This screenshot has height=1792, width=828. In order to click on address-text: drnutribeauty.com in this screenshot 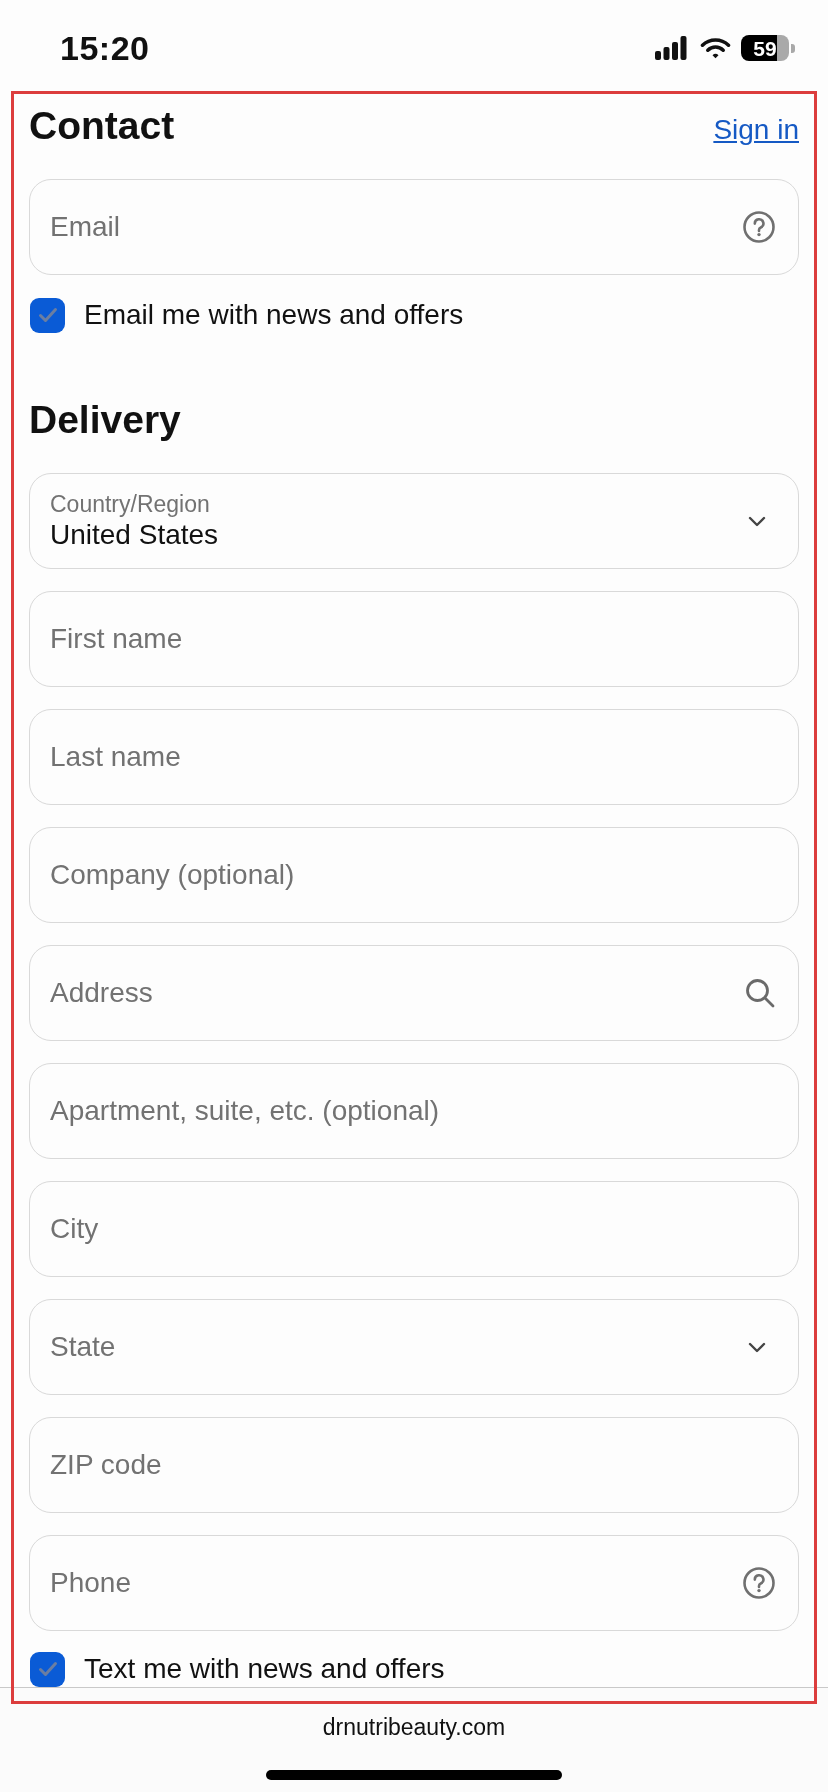, I will do `click(414, 1727)`.